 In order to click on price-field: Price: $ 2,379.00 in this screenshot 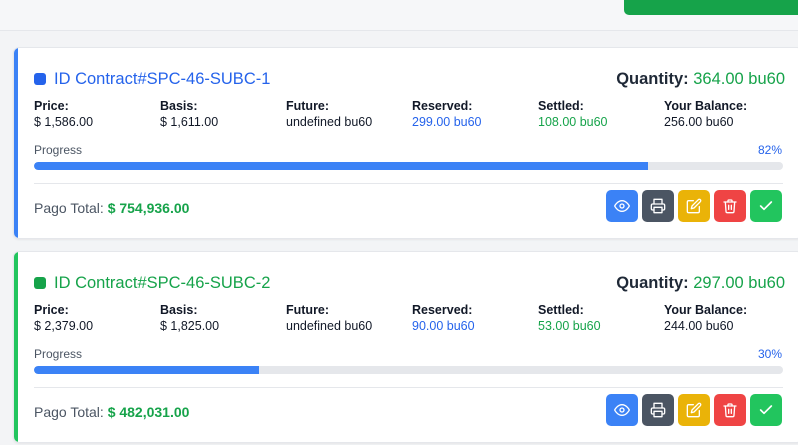, I will do `click(97, 318)`.